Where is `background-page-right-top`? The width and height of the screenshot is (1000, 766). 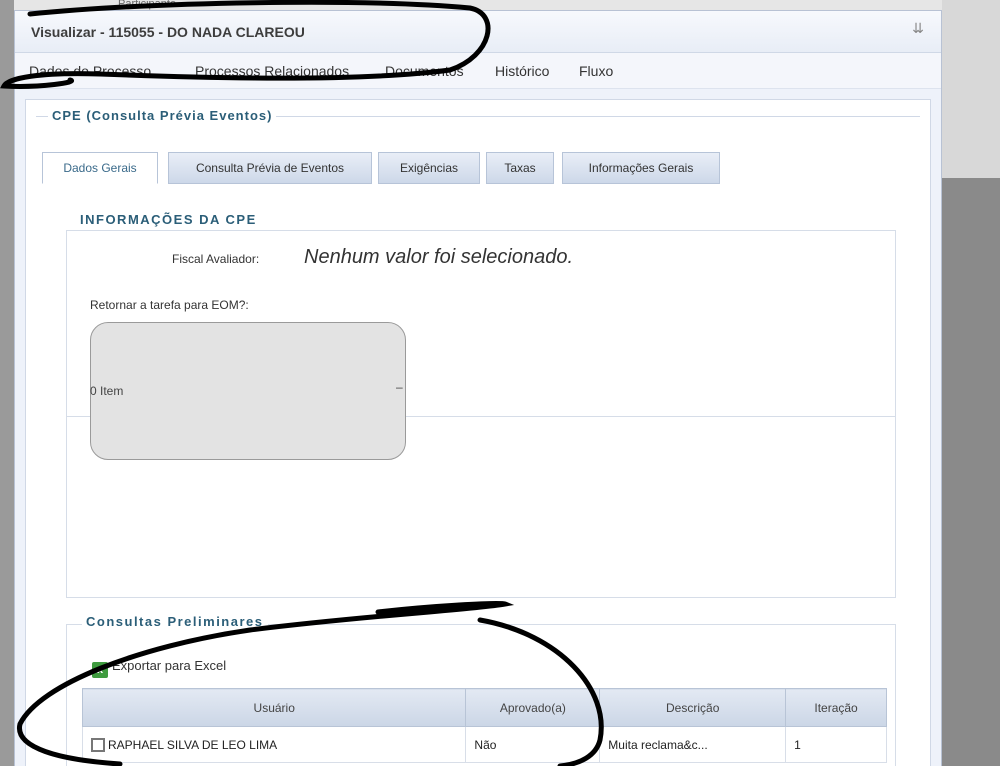
background-page-right-top is located at coordinates (971, 89).